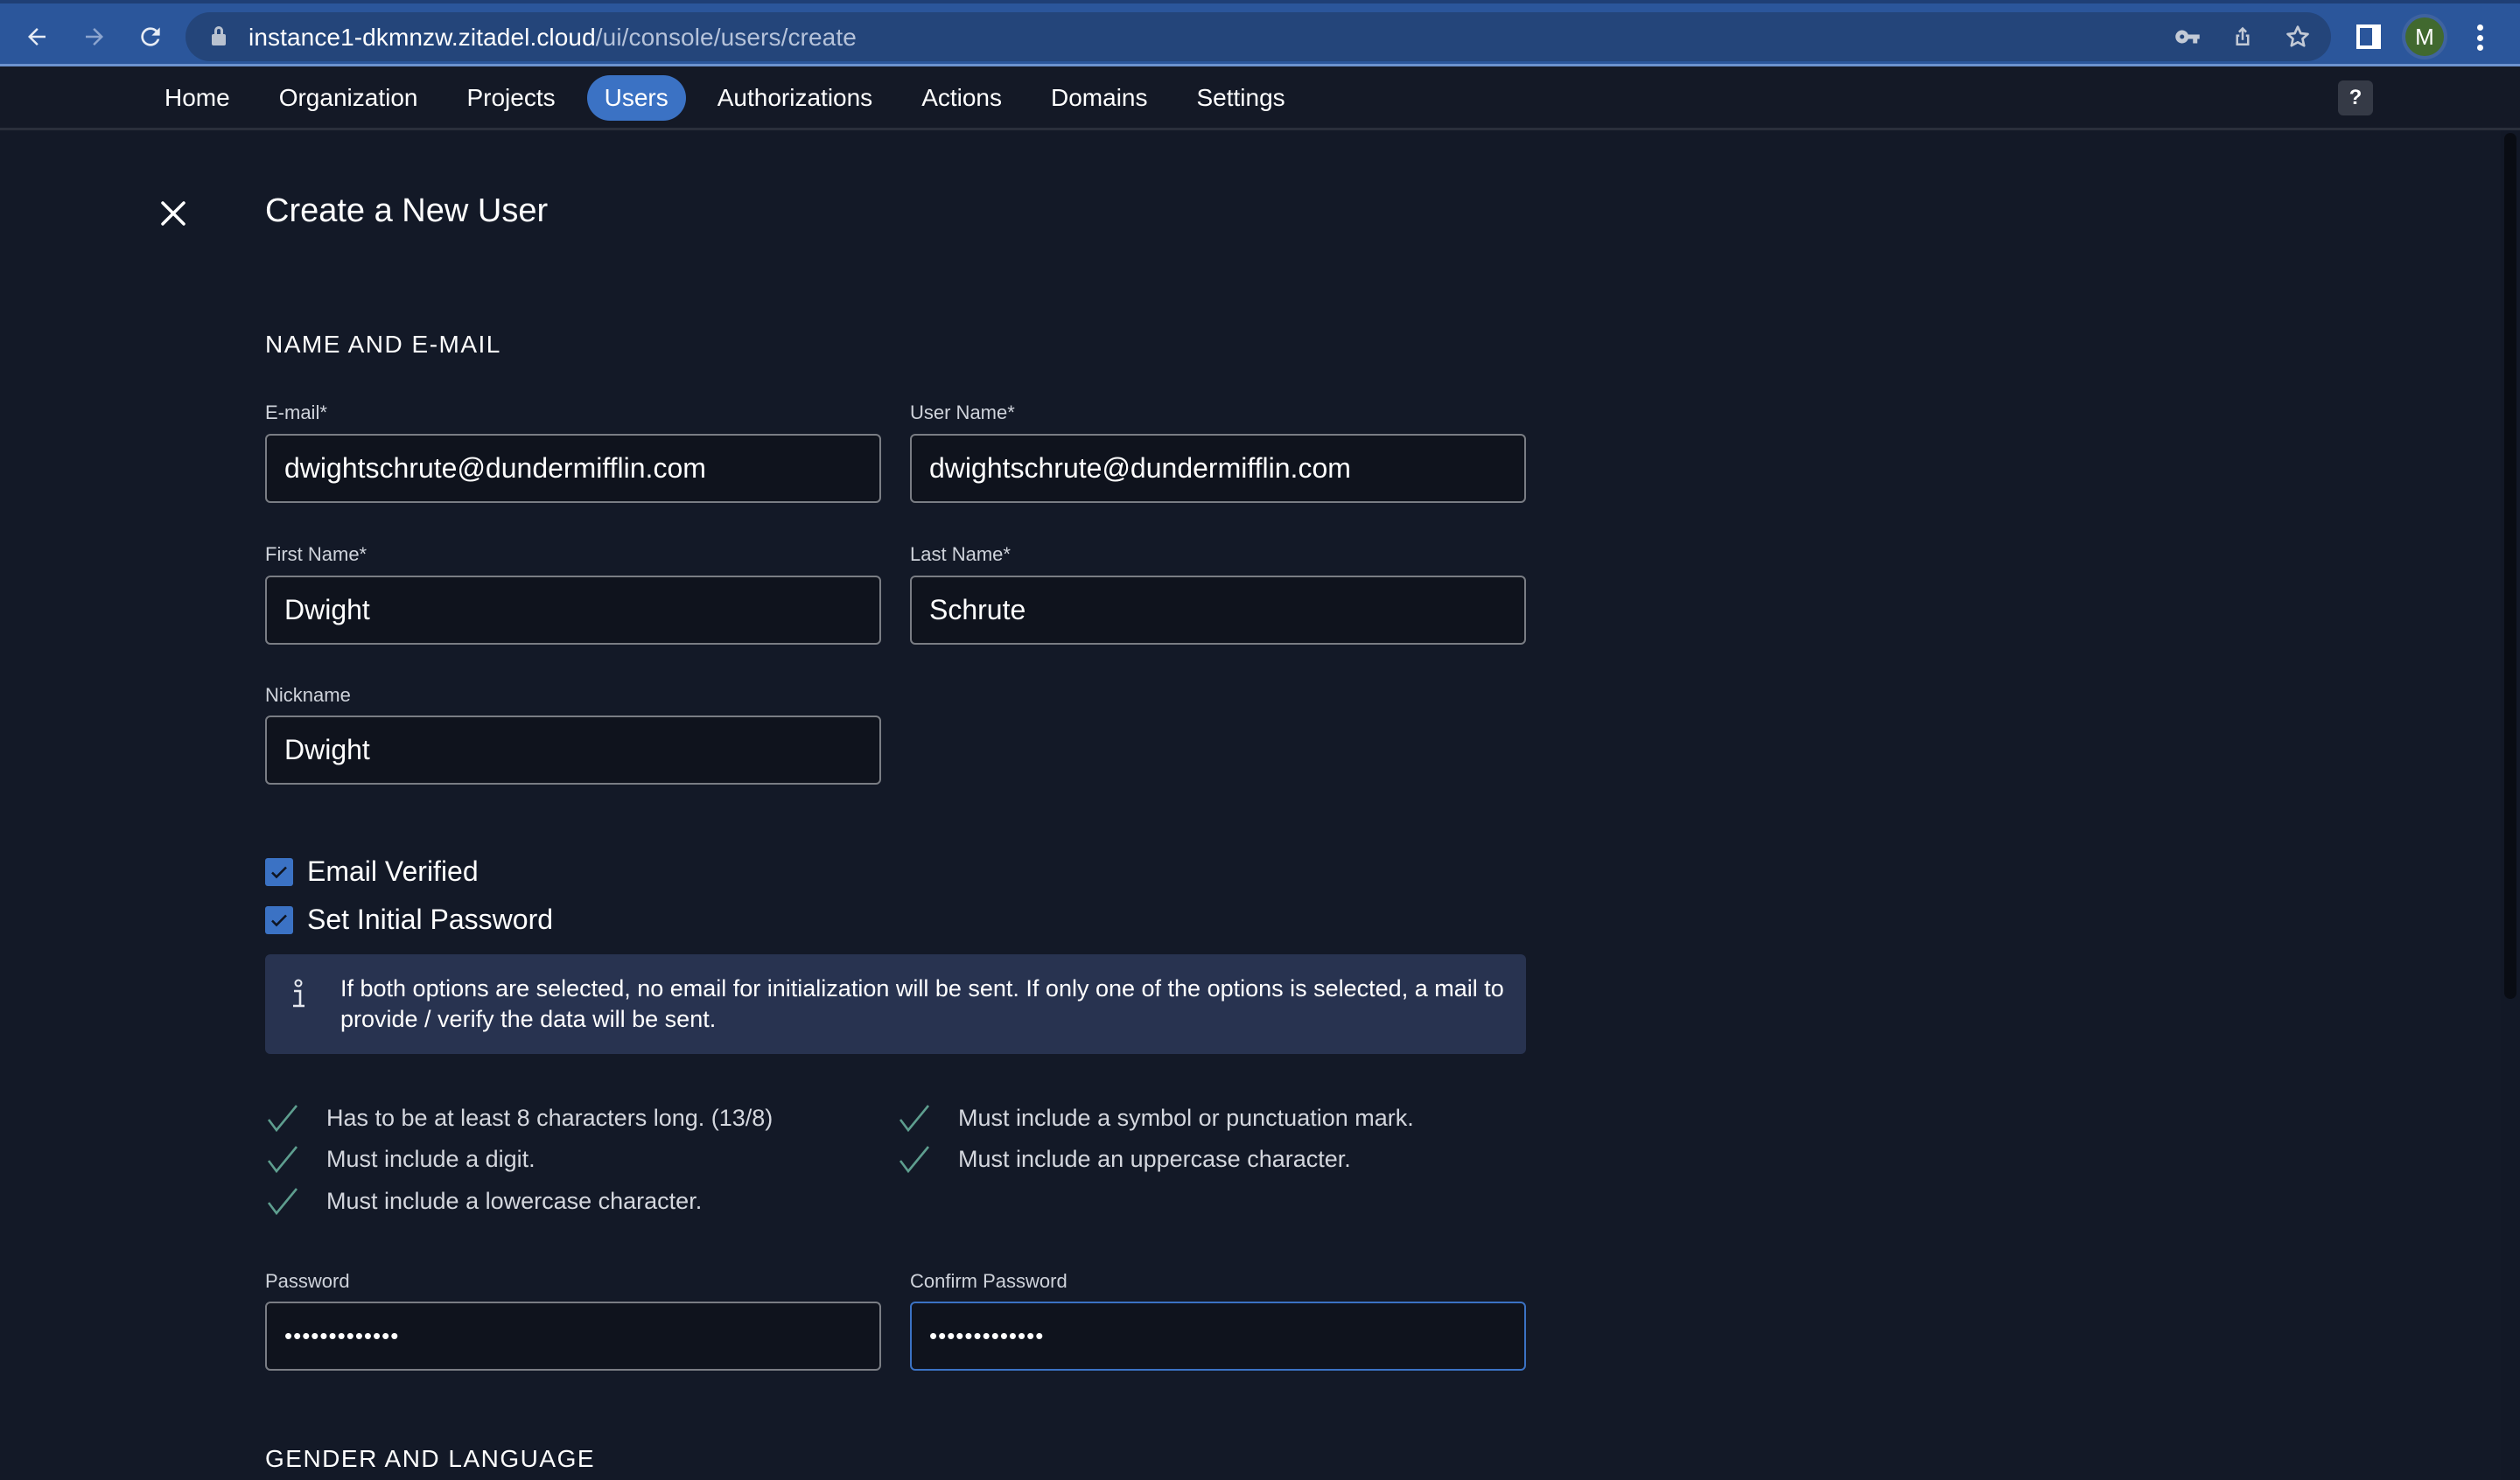 This screenshot has width=2520, height=1480. I want to click on first-name-label: First Name*, so click(316, 554).